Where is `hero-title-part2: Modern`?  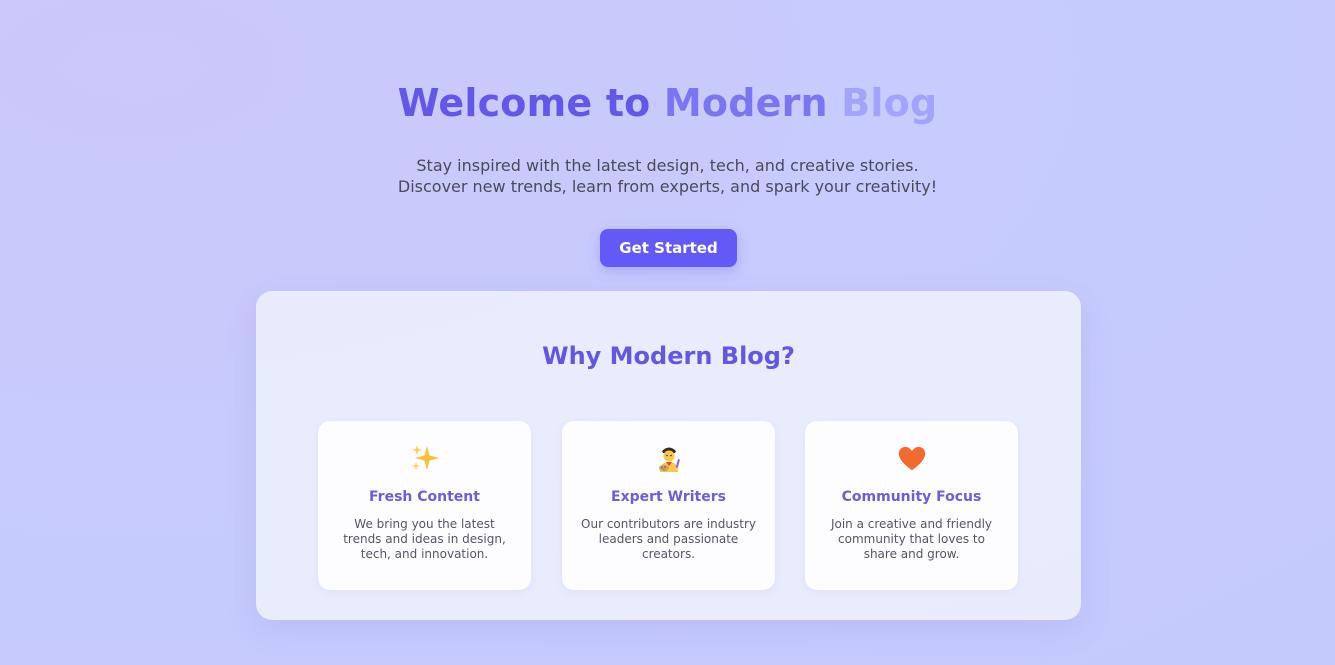 hero-title-part2: Modern is located at coordinates (752, 103).